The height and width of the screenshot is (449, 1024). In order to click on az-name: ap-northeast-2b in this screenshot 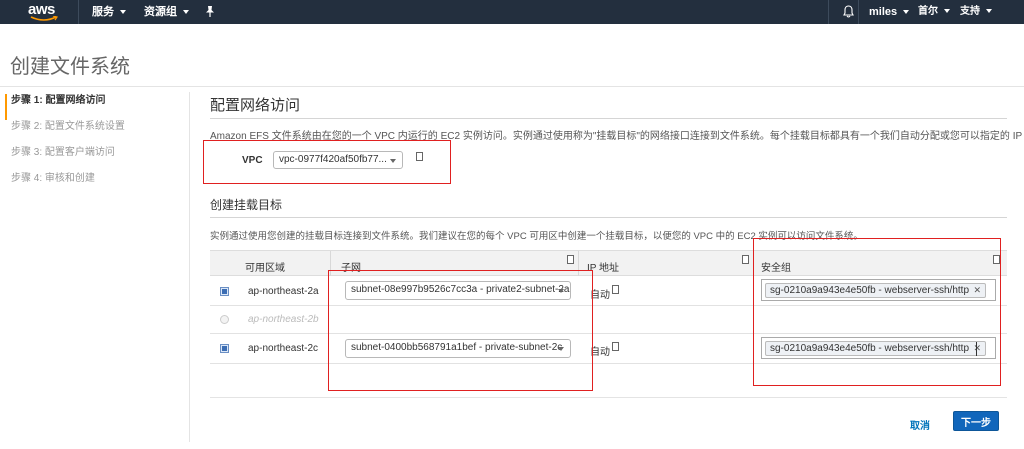, I will do `click(283, 319)`.